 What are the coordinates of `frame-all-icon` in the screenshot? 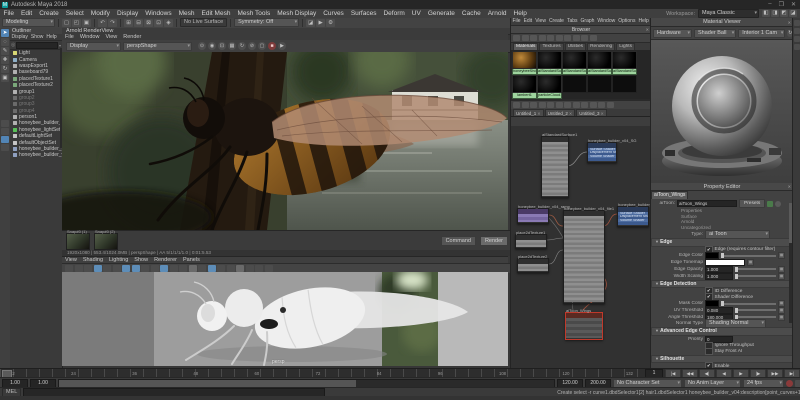 It's located at (559, 105).